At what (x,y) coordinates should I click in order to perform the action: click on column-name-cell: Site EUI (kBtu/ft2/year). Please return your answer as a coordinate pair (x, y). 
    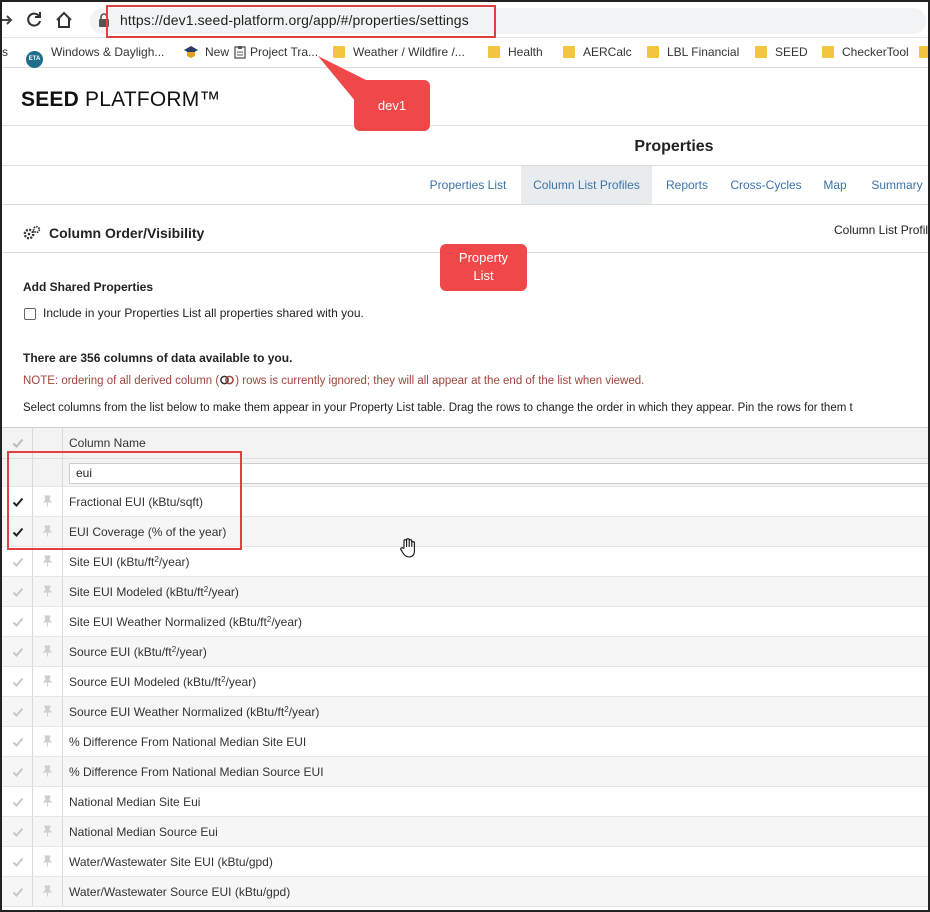
    Looking at the image, I should click on (129, 562).